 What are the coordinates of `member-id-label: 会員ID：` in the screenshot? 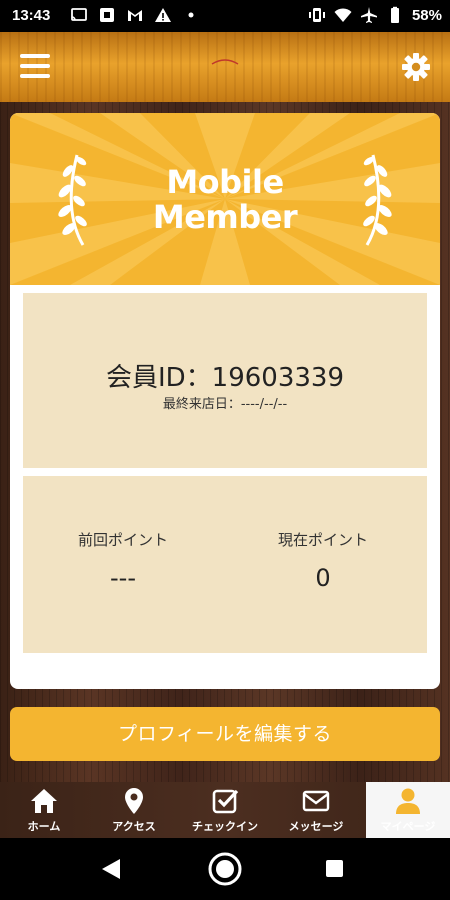 It's located at (158, 378).